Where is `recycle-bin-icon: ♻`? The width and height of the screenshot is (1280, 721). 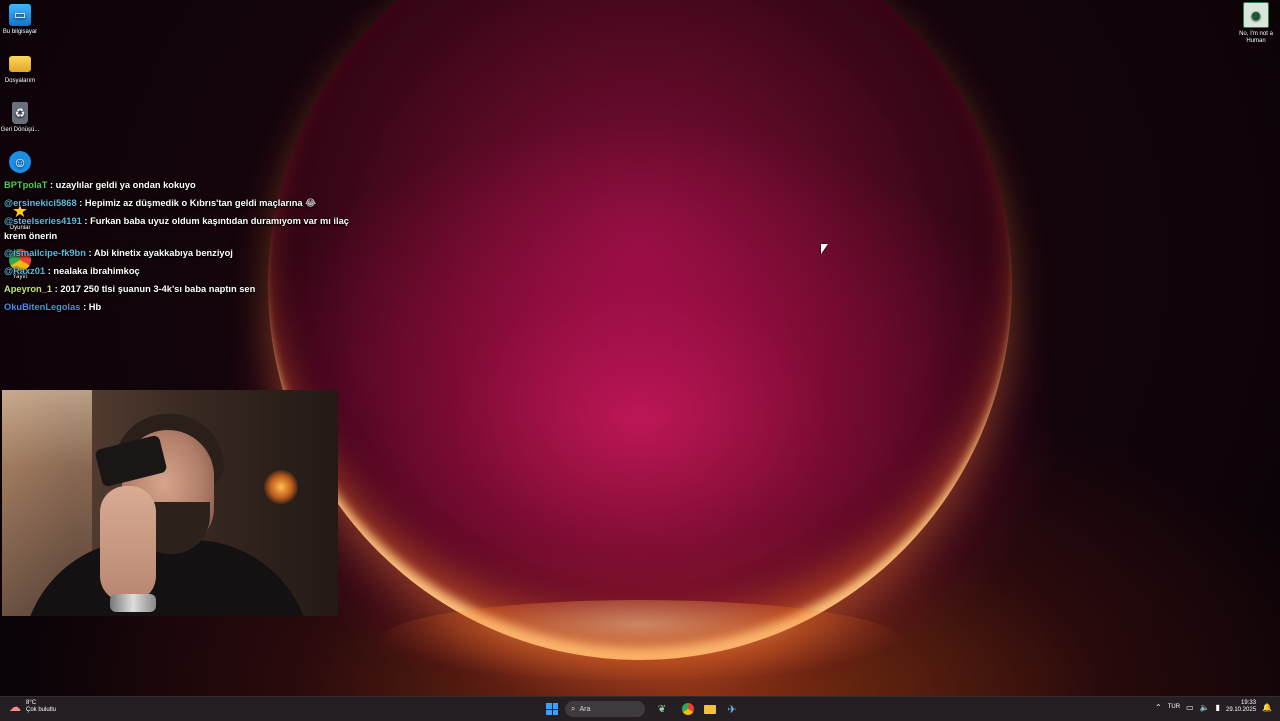 recycle-bin-icon: ♻ is located at coordinates (20, 113).